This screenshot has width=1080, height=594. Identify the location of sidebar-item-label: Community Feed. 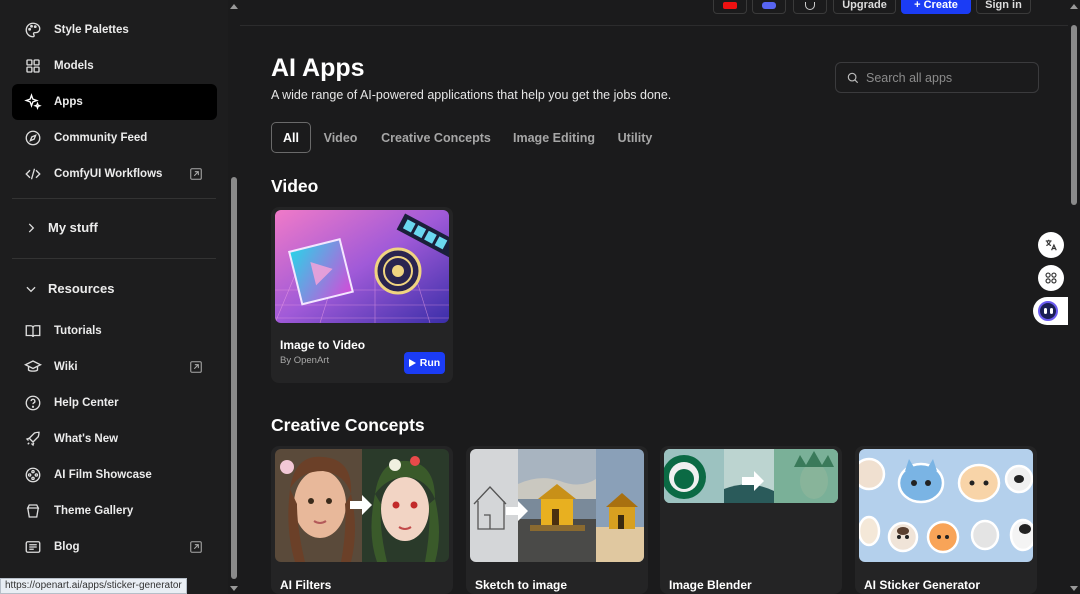
(101, 138).